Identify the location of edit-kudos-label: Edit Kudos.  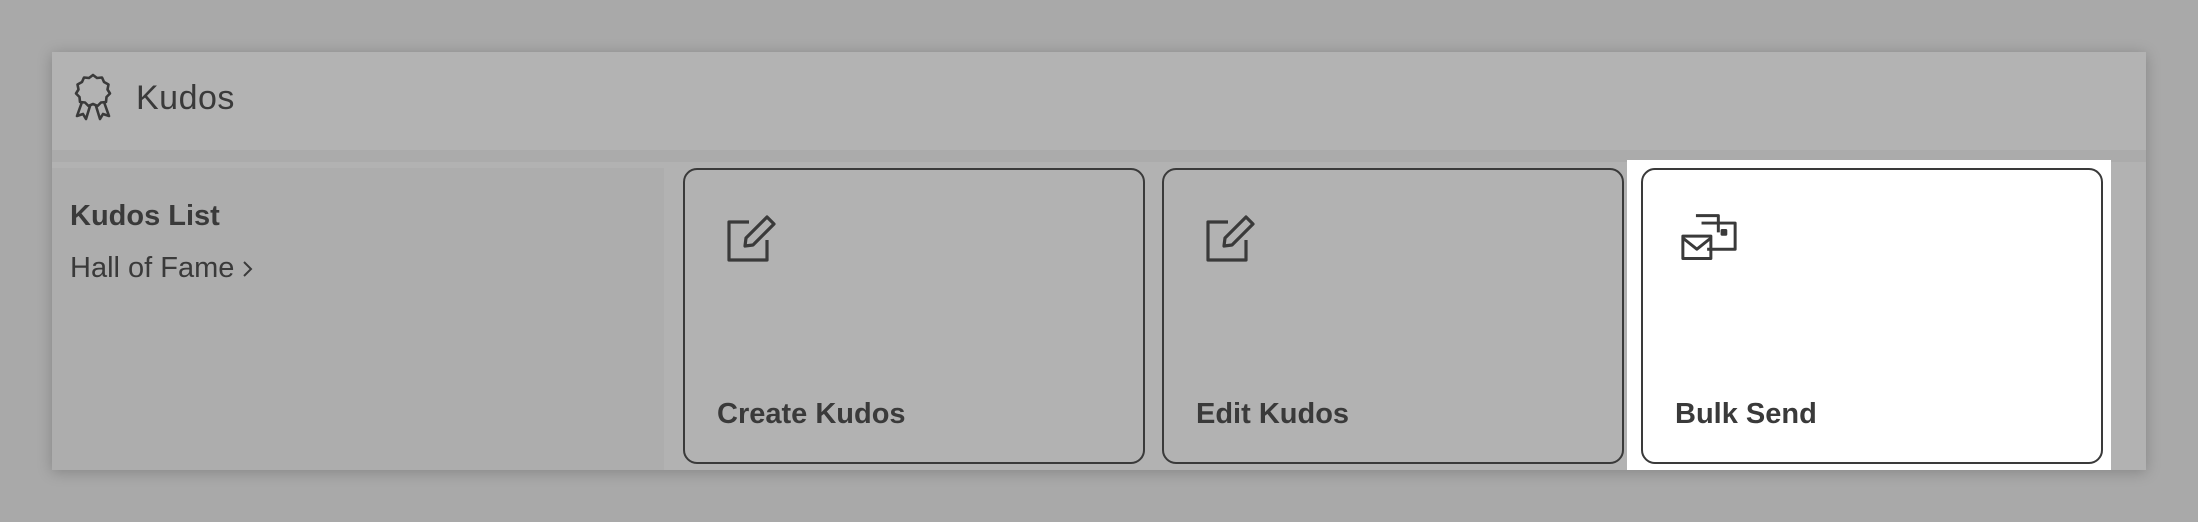
(1273, 414).